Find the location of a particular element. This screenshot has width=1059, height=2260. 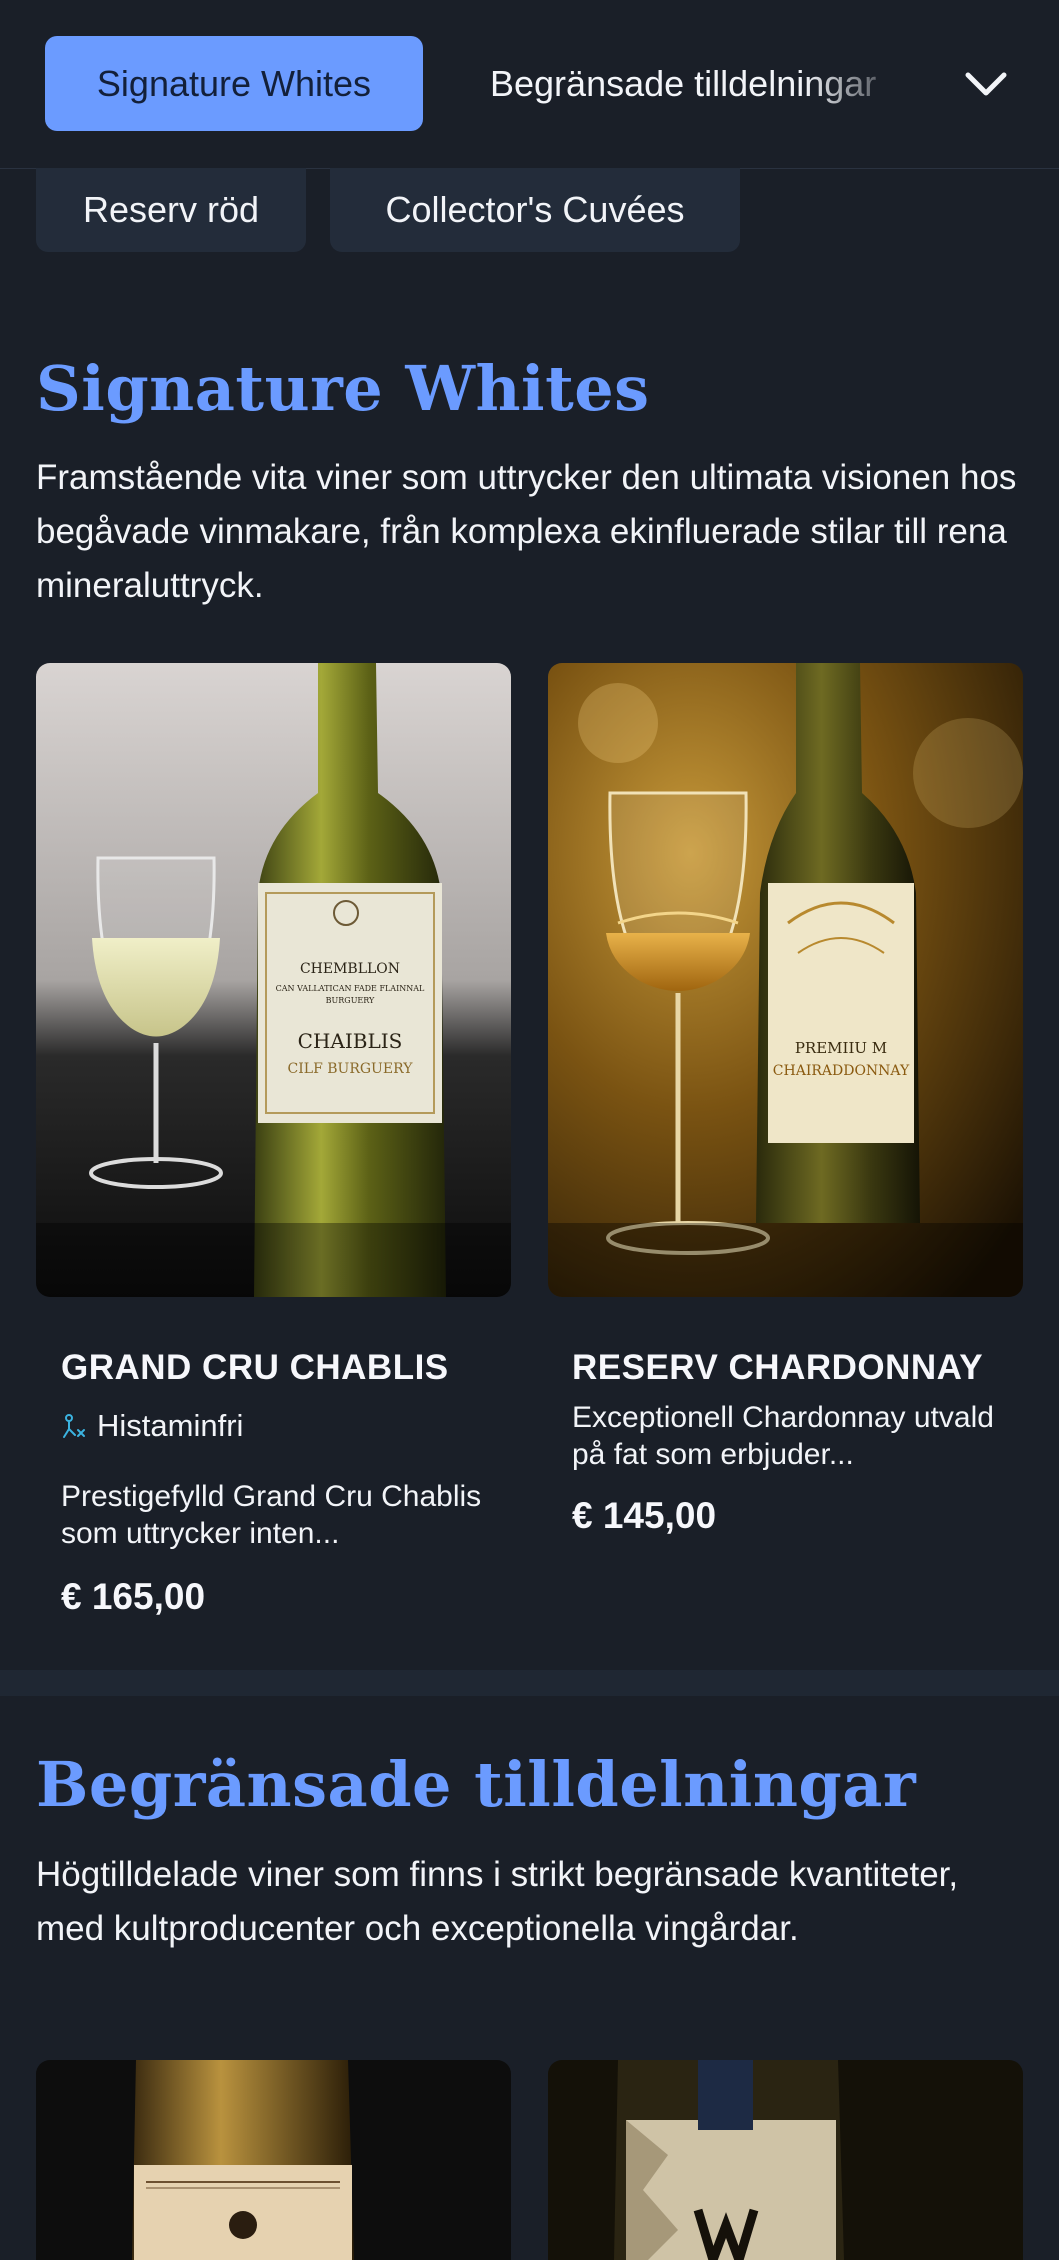

category-chips: Reserv röd Collector's Cuvées is located at coordinates (529, 213).